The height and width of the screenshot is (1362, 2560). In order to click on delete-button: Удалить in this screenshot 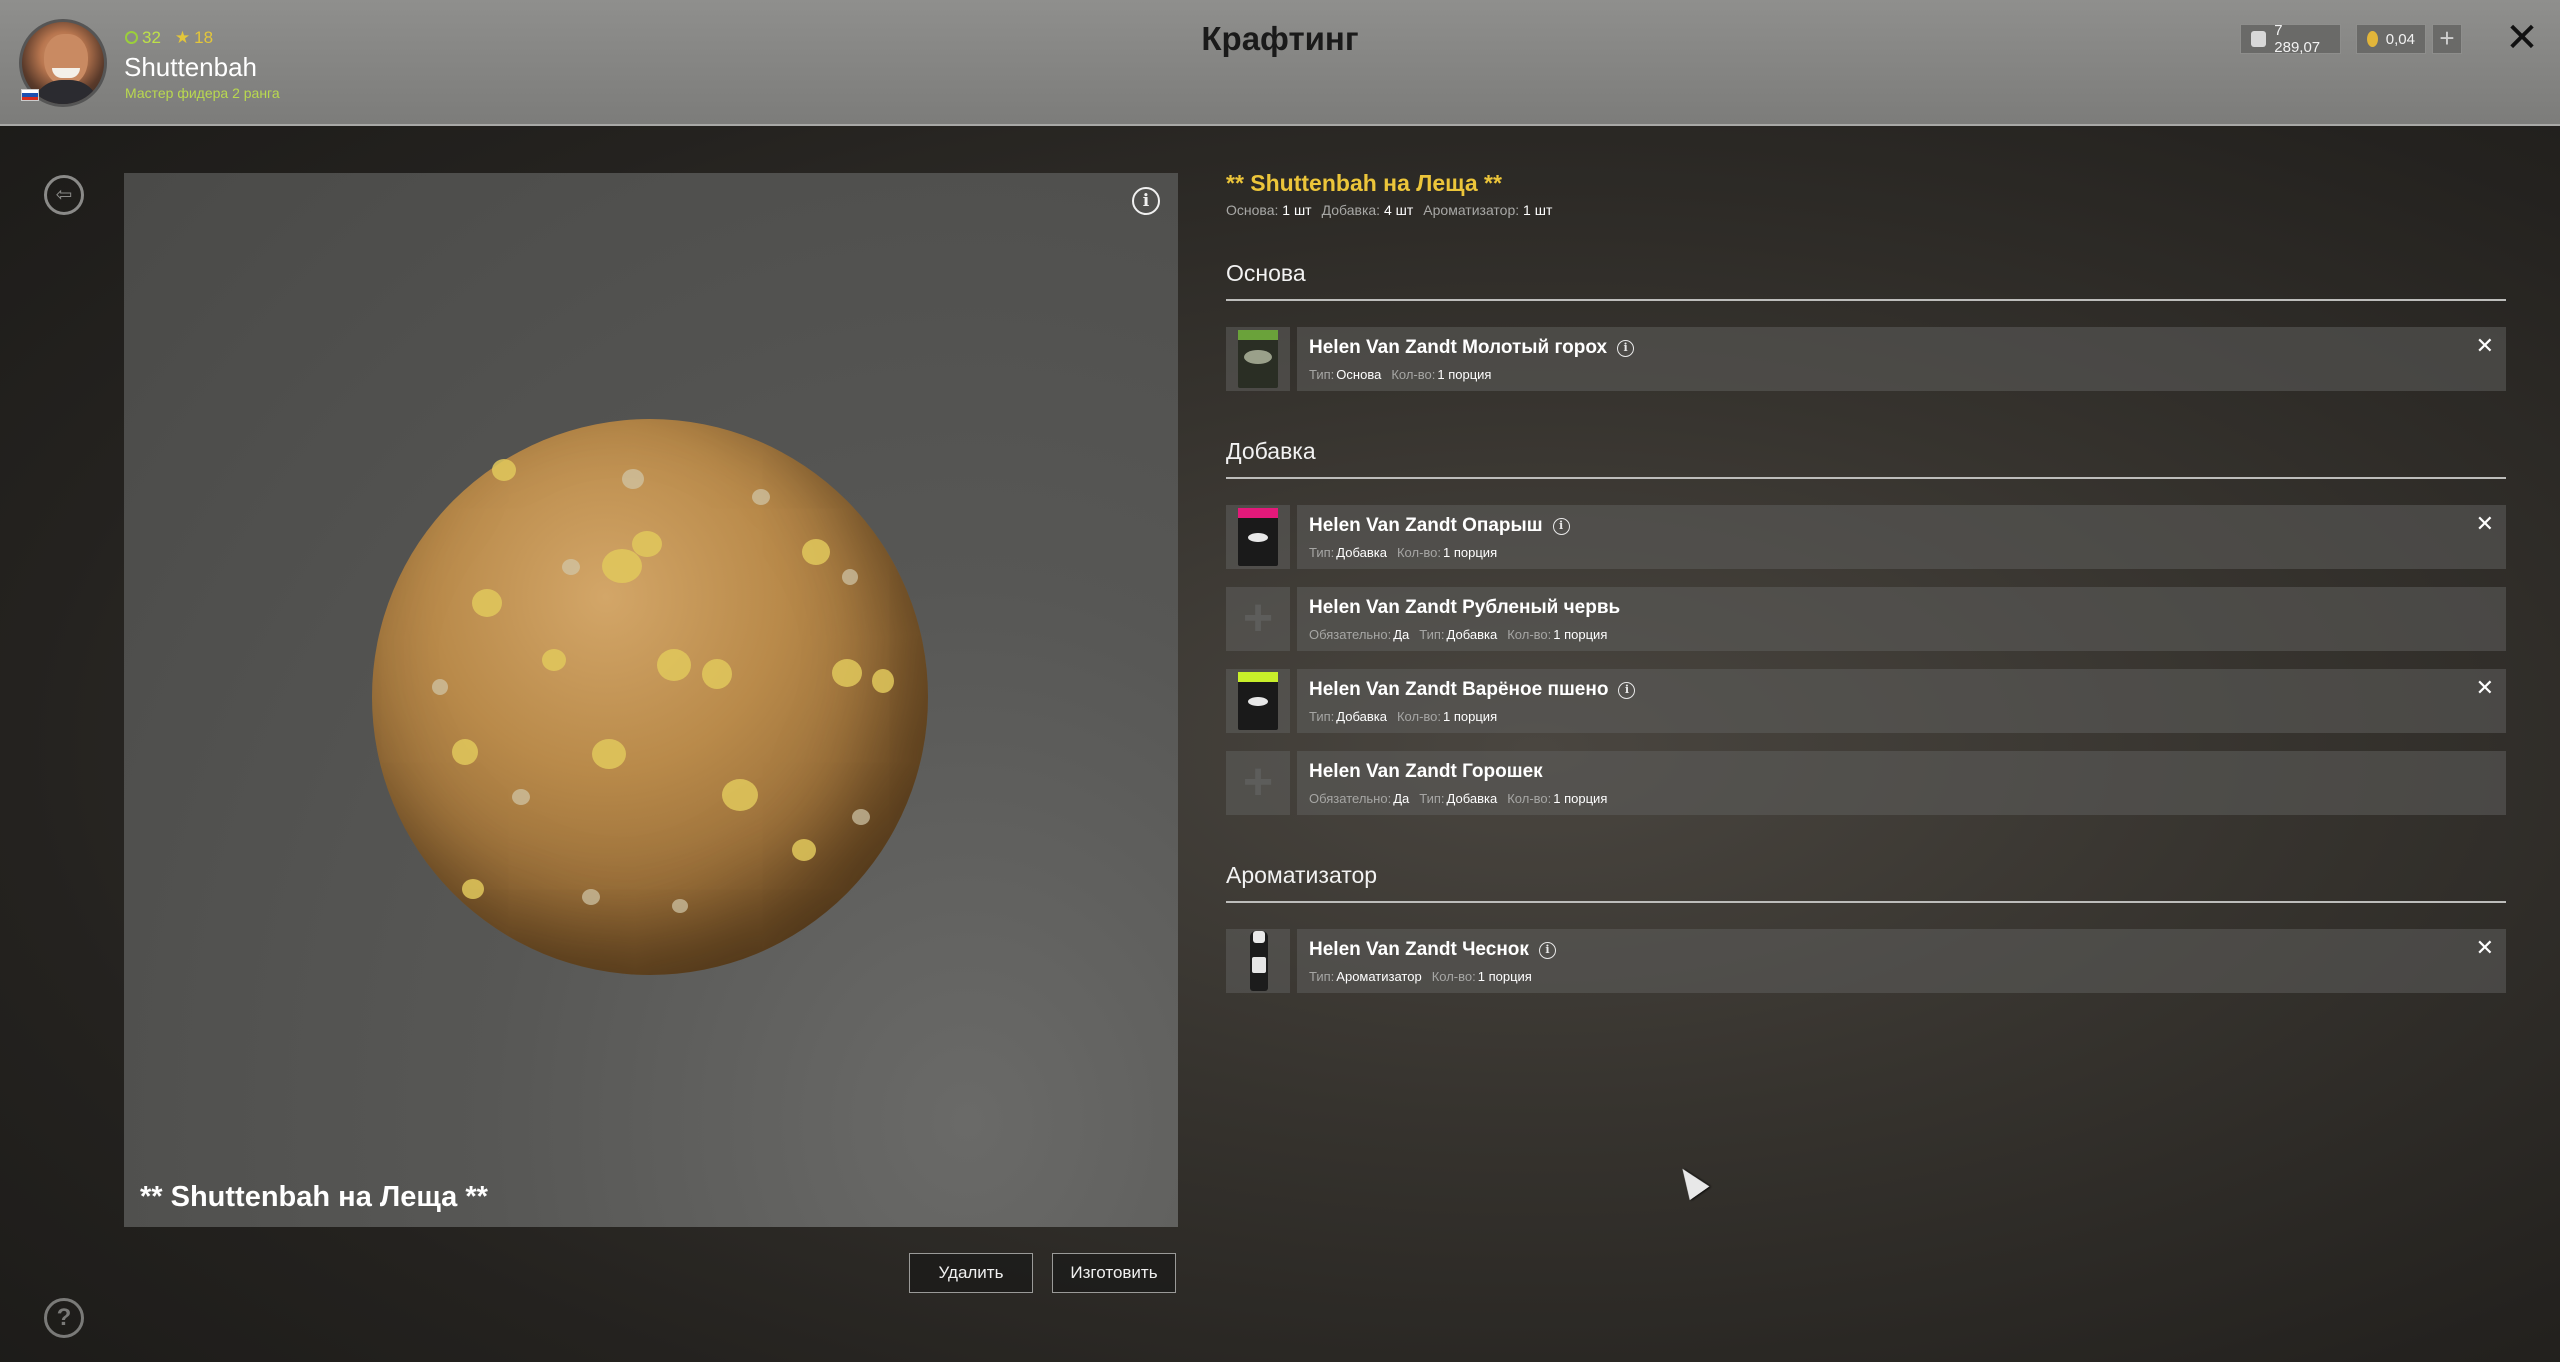, I will do `click(971, 1273)`.